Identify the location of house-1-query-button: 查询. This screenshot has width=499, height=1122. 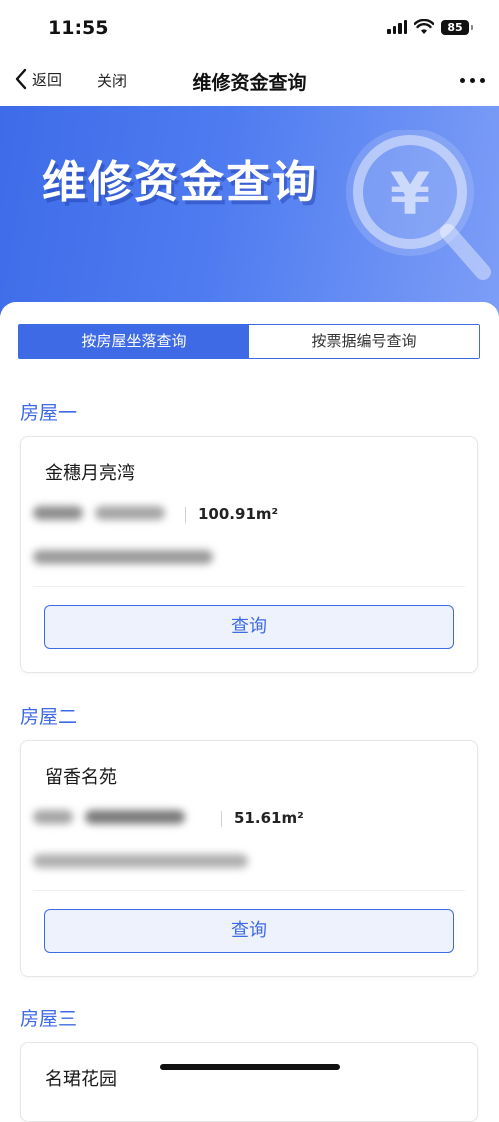
(249, 627).